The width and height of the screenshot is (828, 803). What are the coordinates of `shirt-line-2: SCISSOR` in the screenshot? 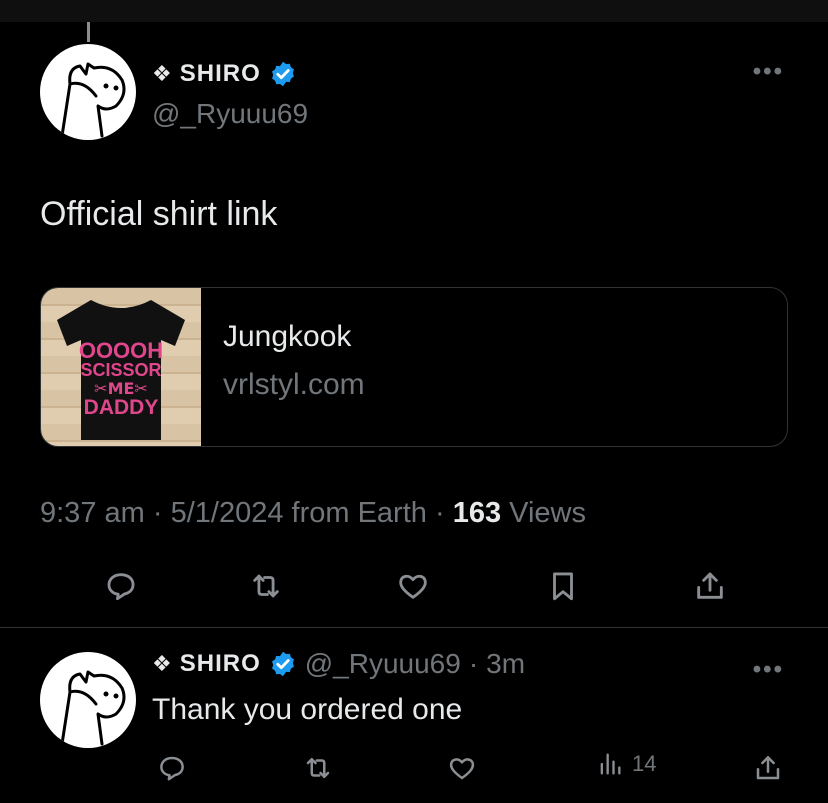 It's located at (120, 370).